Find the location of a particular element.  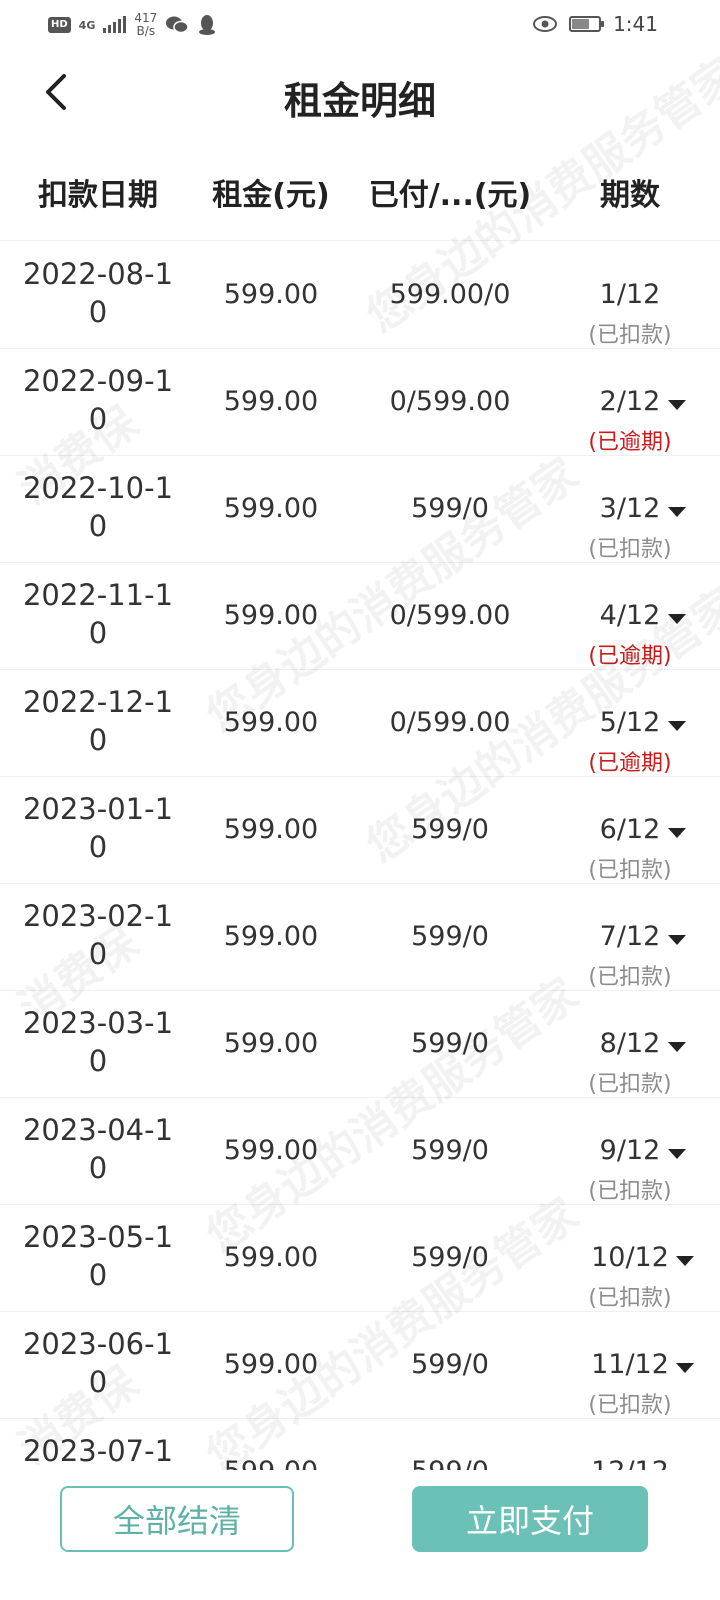

network-speed: 417 B/s is located at coordinates (145, 25).